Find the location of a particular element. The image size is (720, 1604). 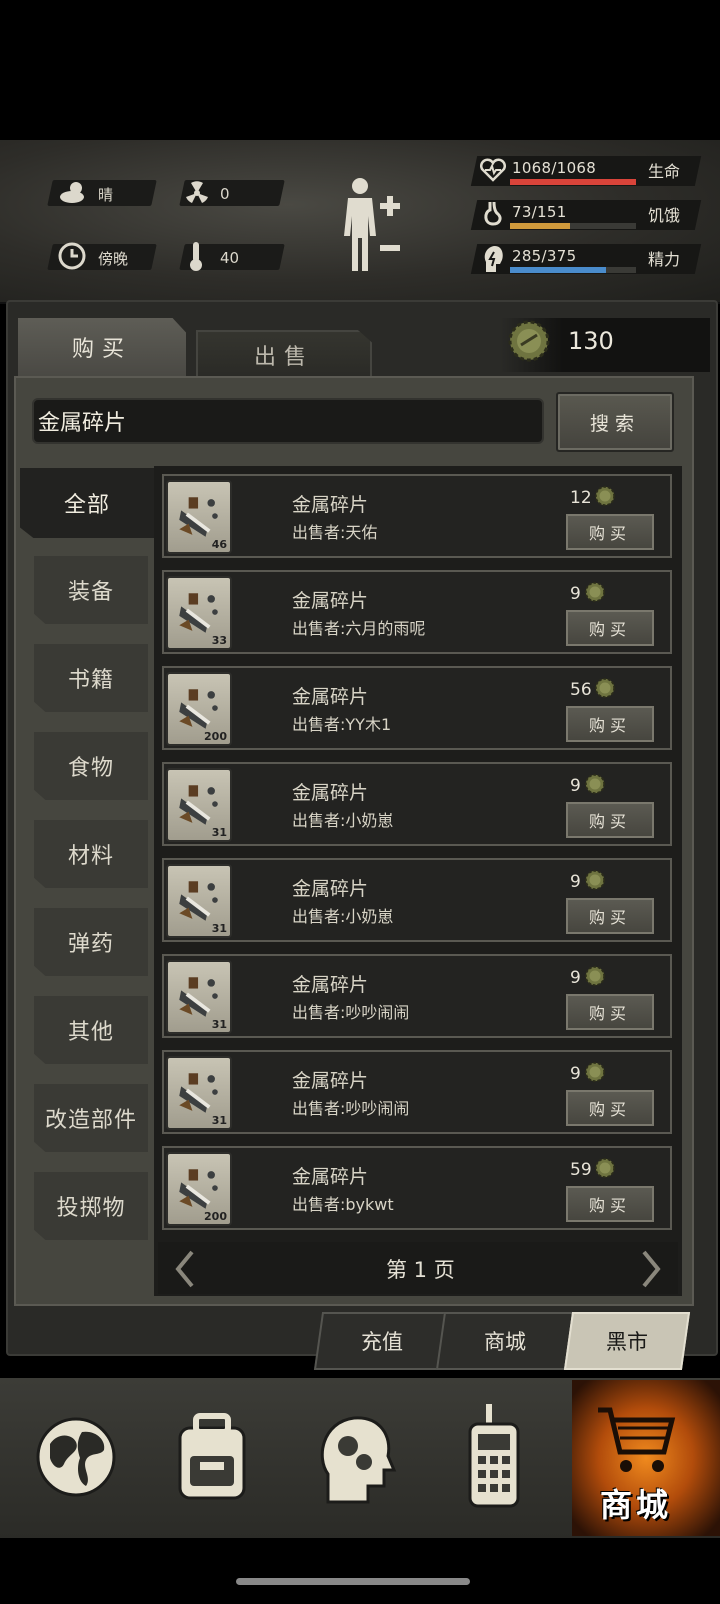

item-price: 59 is located at coordinates (581, 1170).